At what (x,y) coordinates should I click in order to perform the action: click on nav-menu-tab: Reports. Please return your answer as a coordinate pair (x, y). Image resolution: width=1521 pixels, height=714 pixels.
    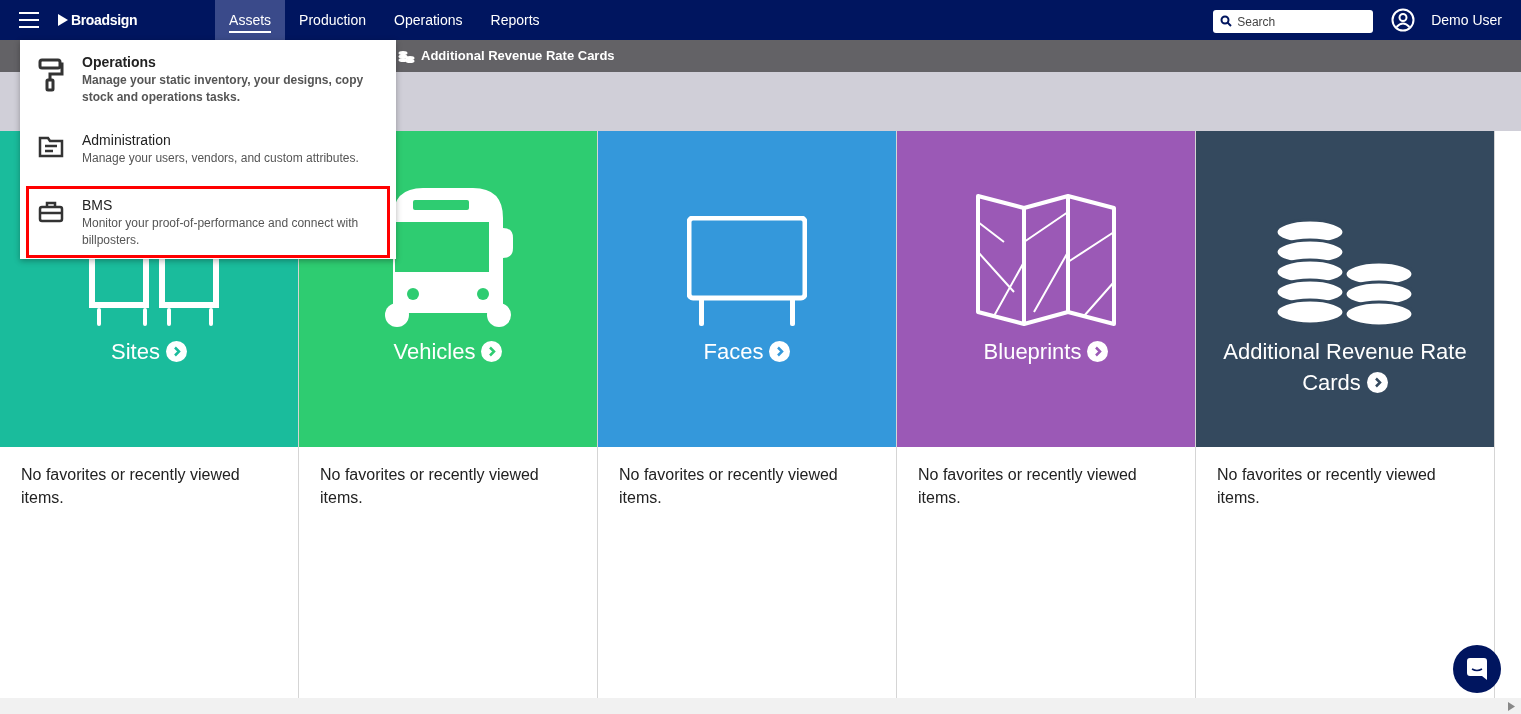
    Looking at the image, I should click on (515, 20).